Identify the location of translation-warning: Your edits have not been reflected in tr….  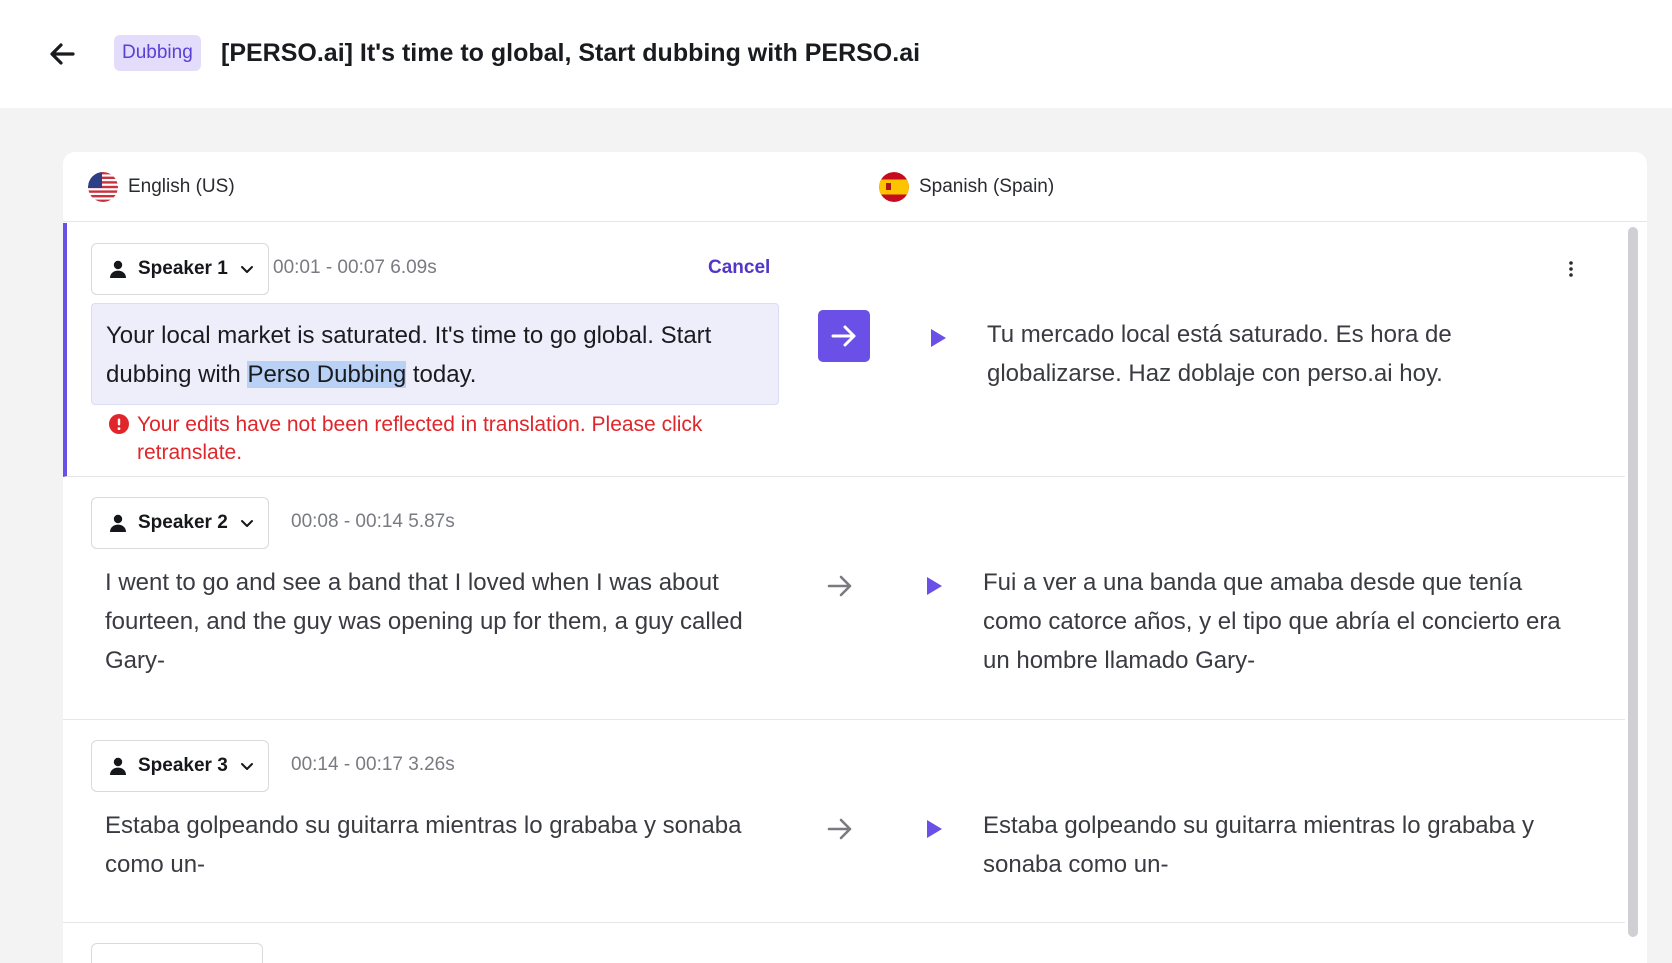
(429, 439).